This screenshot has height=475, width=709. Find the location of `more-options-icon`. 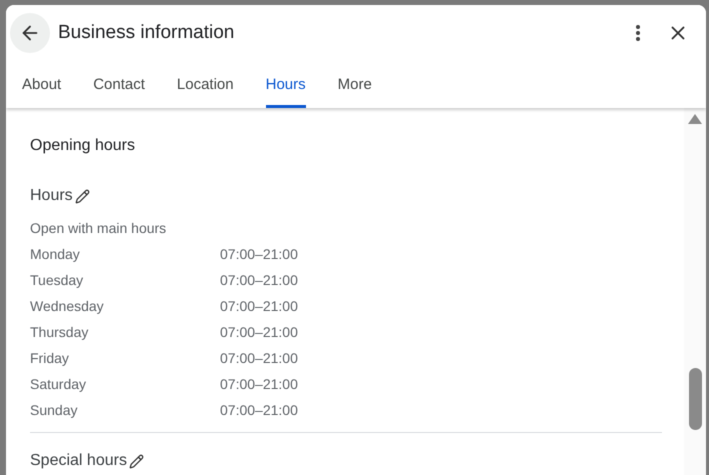

more-options-icon is located at coordinates (638, 33).